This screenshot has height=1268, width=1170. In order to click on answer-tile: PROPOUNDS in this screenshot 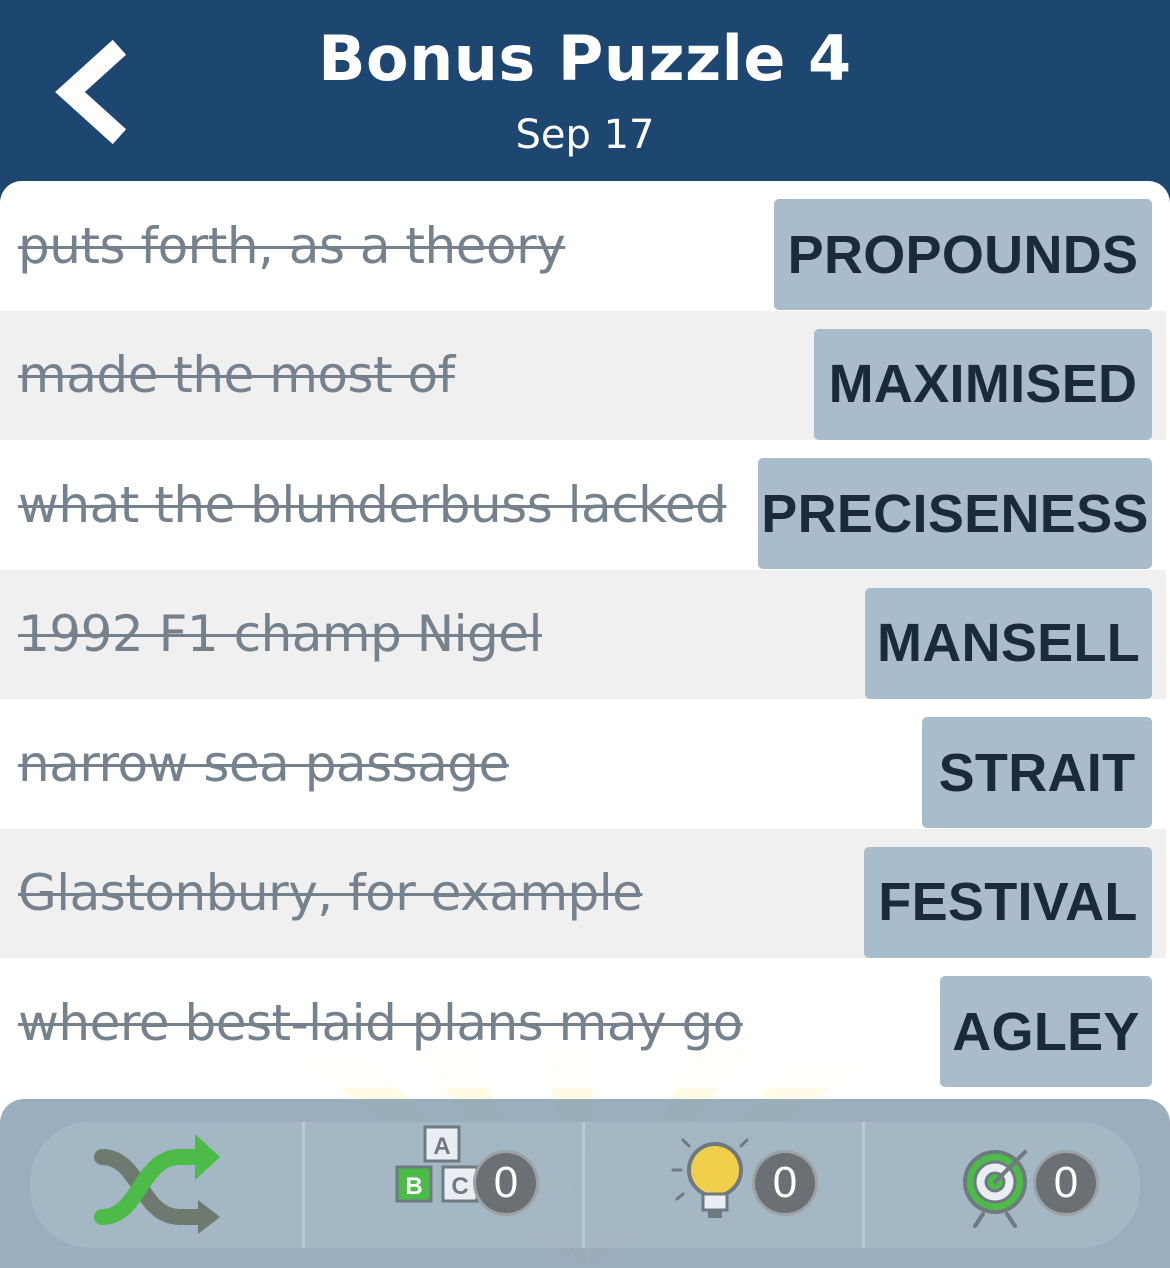, I will do `click(963, 254)`.